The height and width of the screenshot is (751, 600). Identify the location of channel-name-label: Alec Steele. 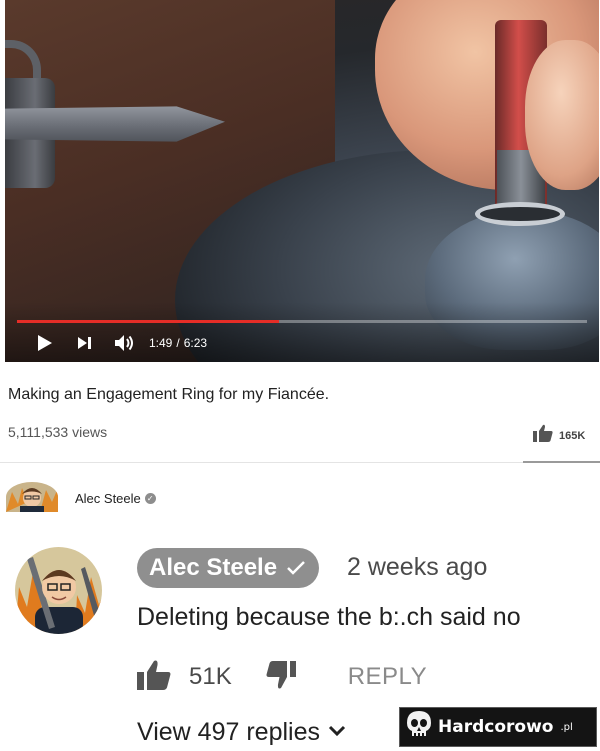
(108, 498).